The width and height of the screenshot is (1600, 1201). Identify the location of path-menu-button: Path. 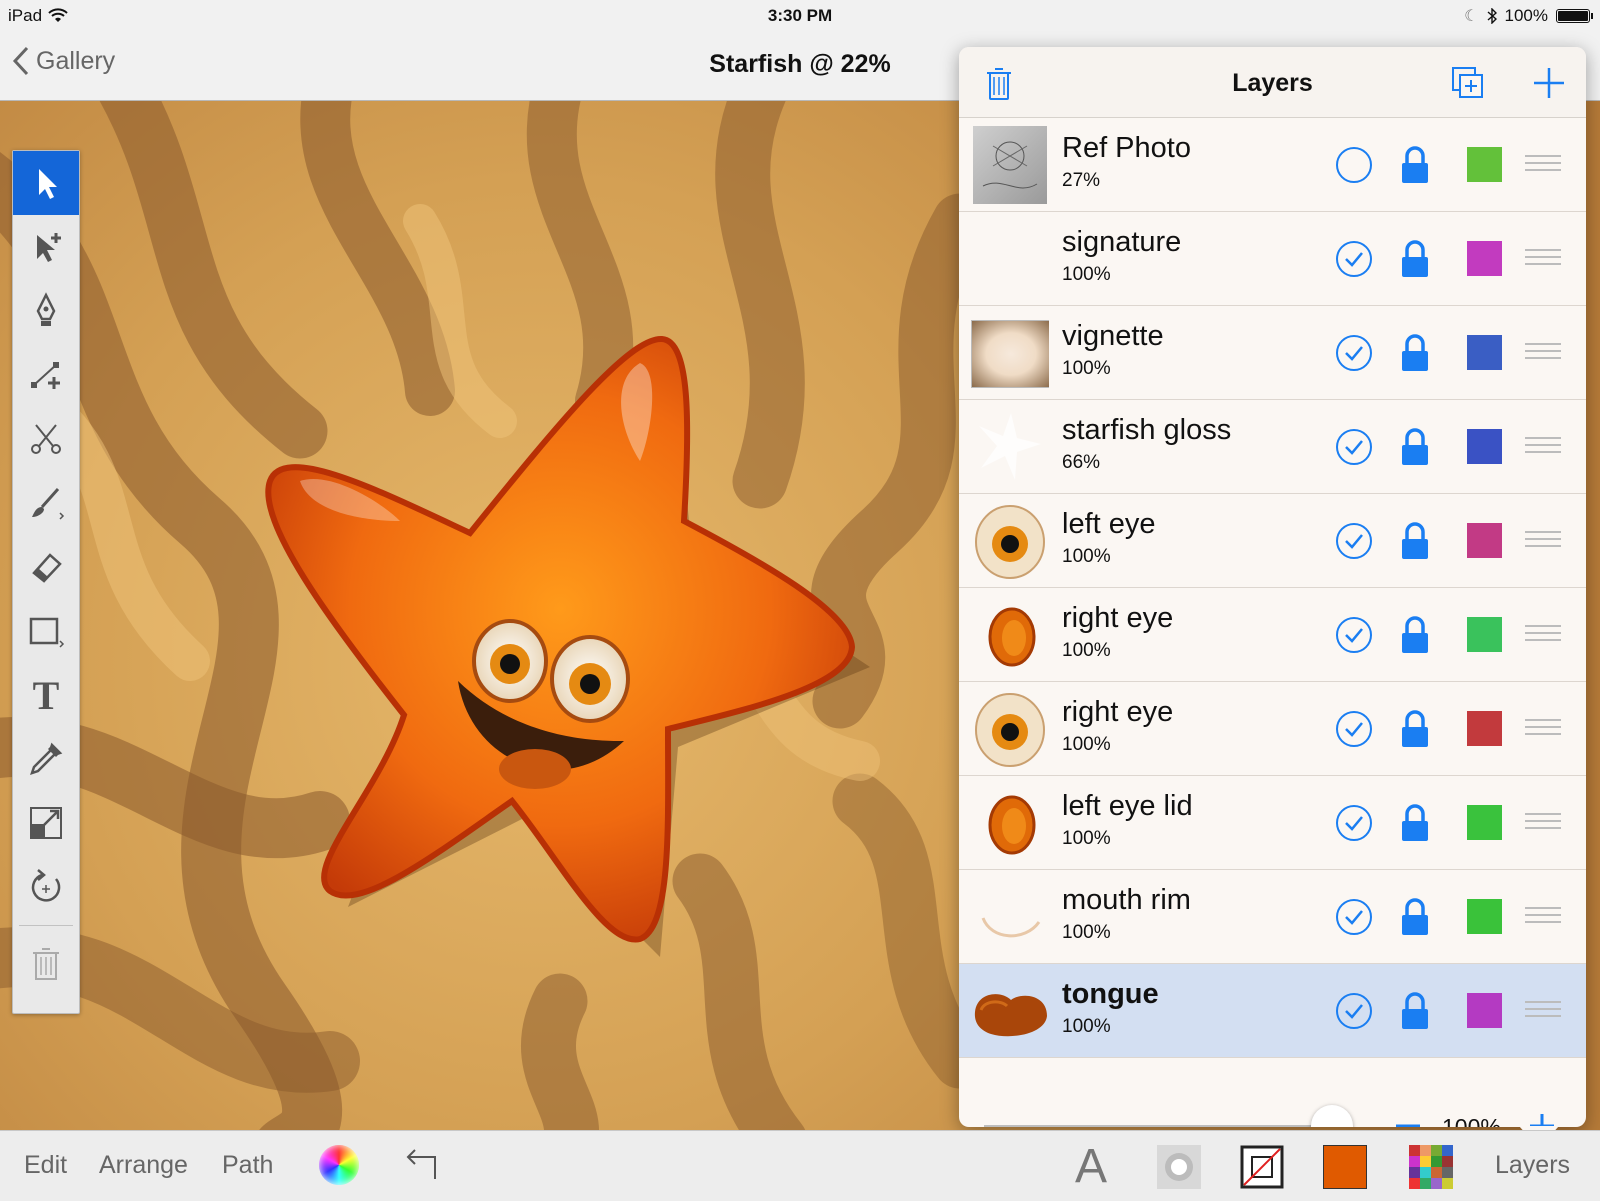
(247, 1165).